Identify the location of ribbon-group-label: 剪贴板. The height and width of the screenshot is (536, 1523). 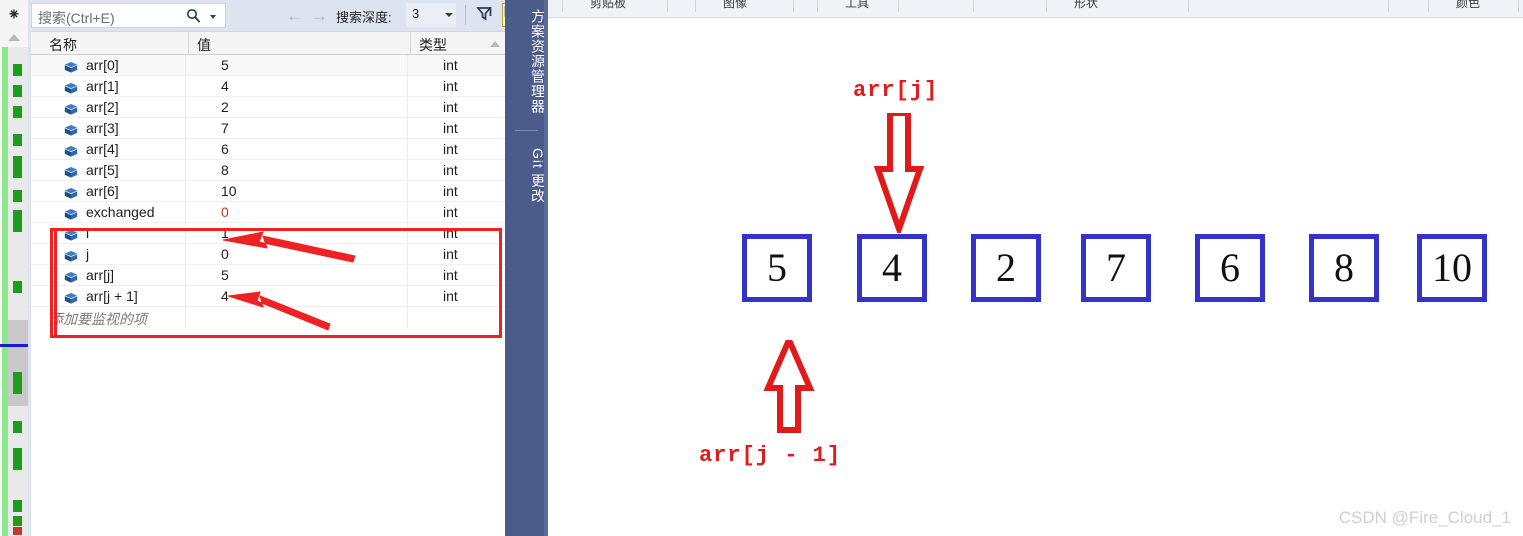
(608, 5).